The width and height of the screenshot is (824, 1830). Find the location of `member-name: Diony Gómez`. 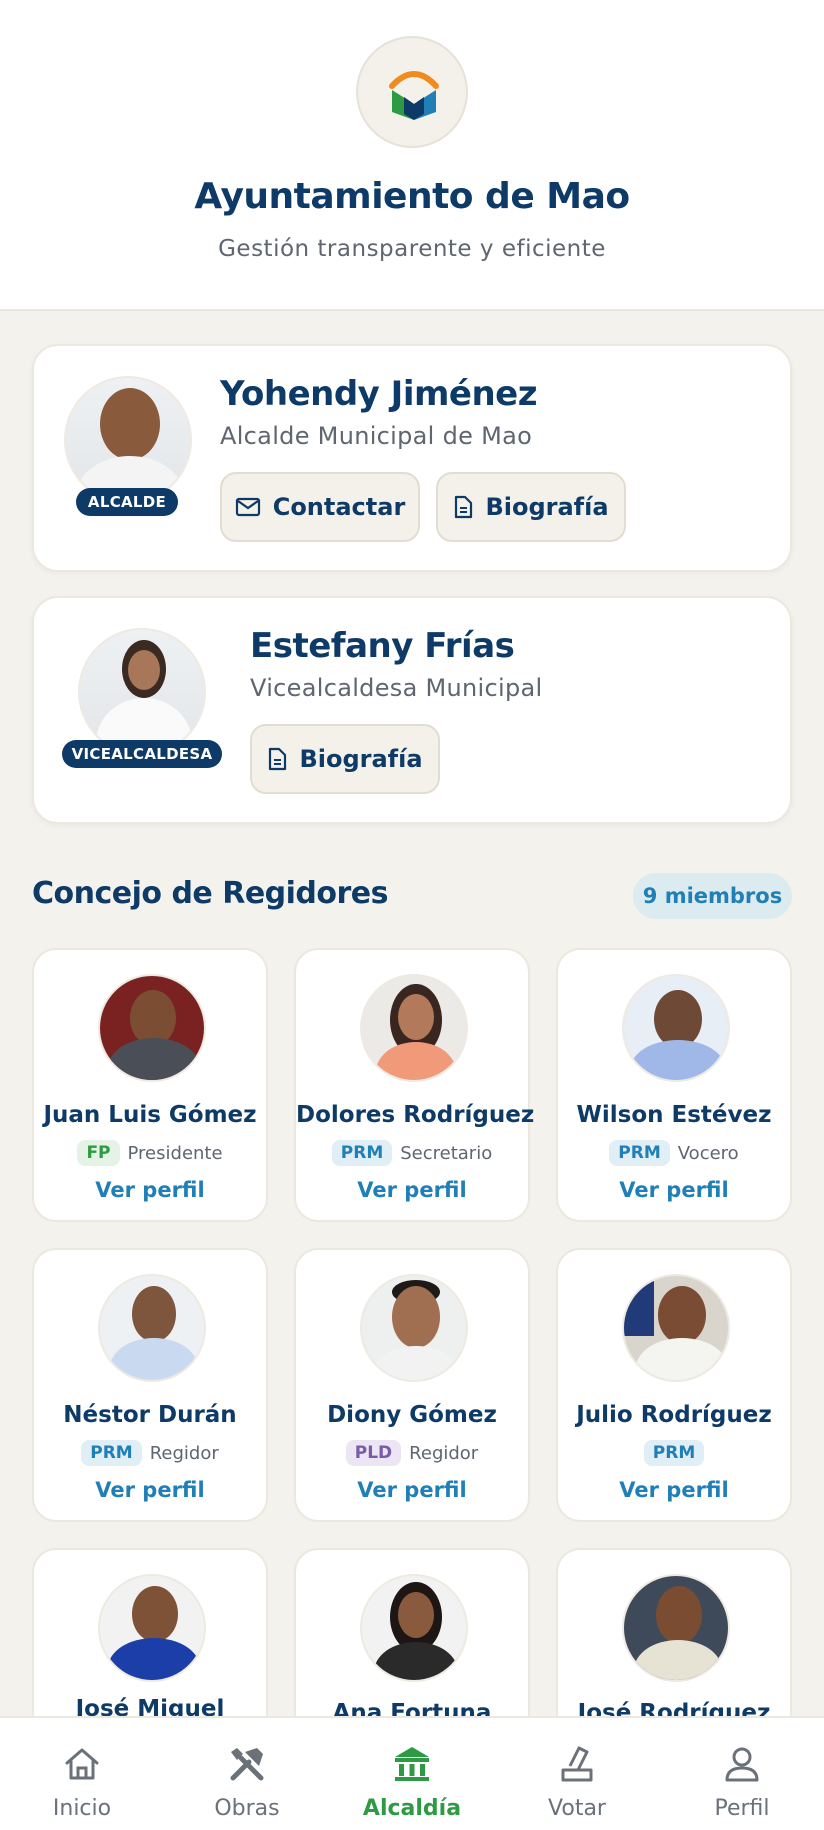

member-name: Diony Gómez is located at coordinates (412, 1415).